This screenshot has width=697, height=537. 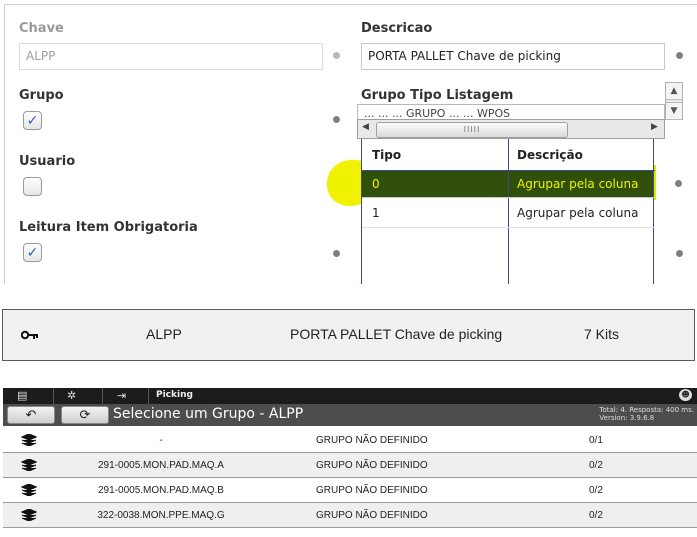 I want to click on topbar-title: Picking, so click(x=174, y=395).